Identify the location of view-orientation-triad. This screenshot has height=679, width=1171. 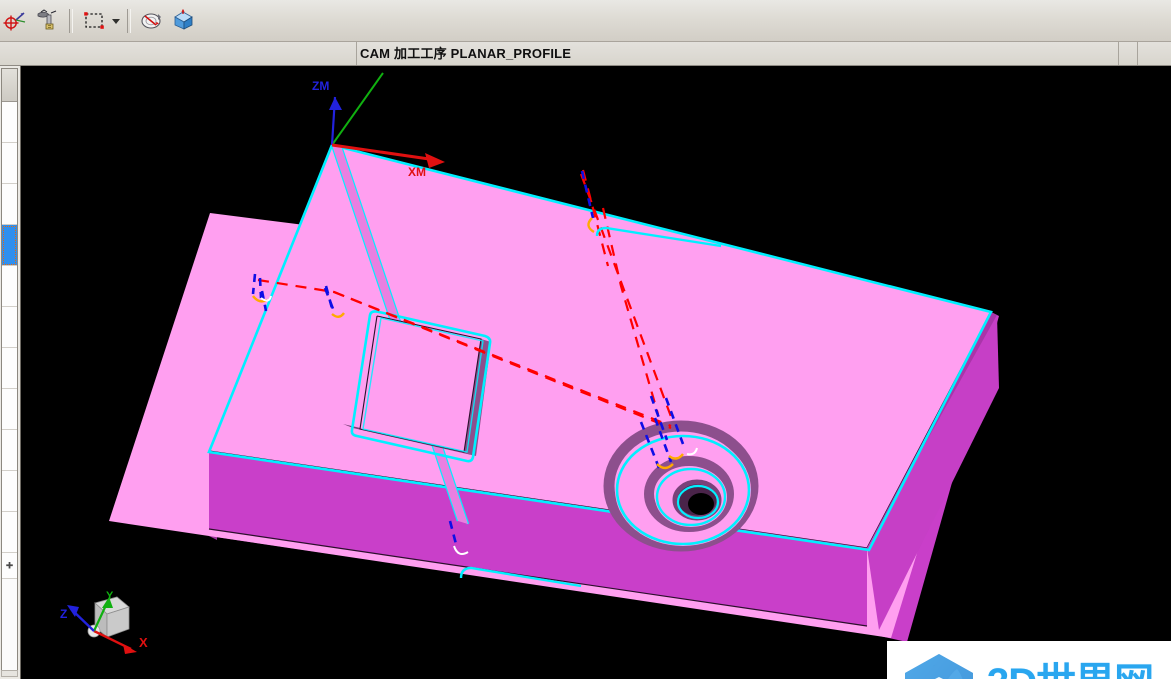
(102, 625).